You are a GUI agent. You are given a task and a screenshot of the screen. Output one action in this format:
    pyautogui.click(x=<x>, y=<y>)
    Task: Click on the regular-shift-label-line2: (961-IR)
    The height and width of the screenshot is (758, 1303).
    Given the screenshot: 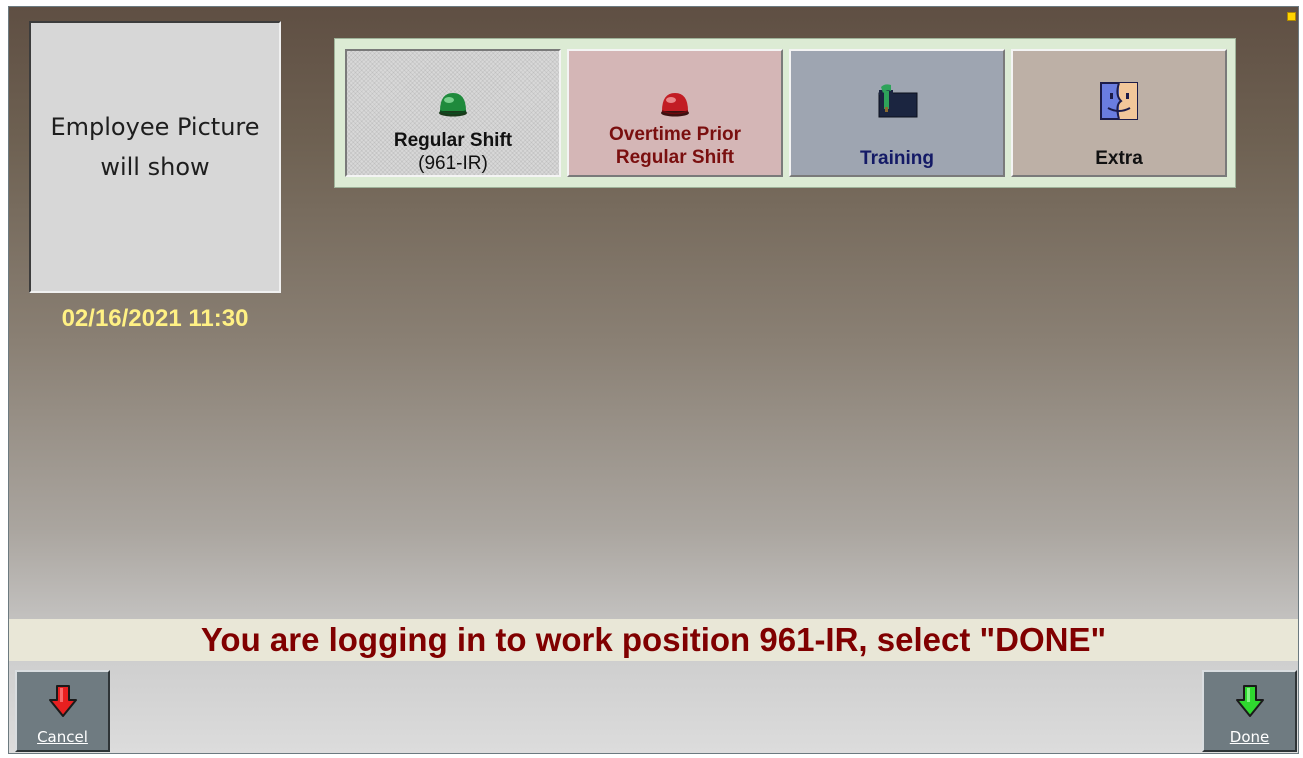 What is the action you would take?
    pyautogui.click(x=453, y=163)
    